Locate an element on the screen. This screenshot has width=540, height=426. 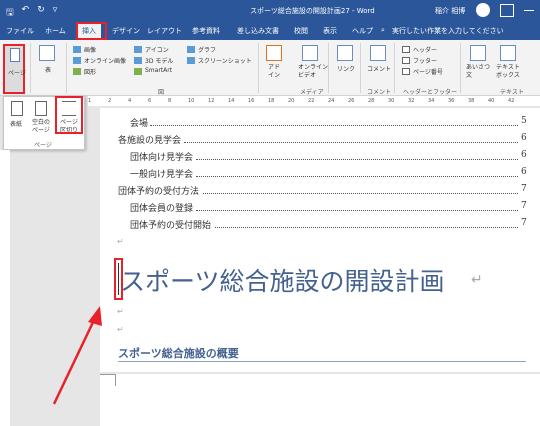
ruler-mark: 32 is located at coordinates (411, 101).